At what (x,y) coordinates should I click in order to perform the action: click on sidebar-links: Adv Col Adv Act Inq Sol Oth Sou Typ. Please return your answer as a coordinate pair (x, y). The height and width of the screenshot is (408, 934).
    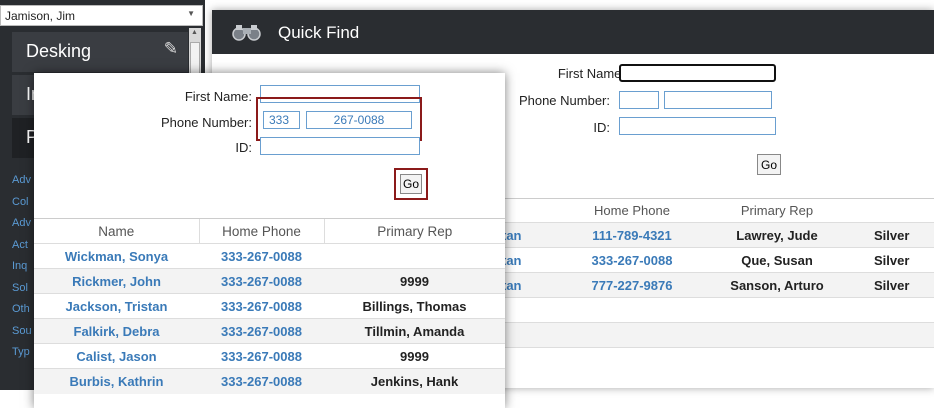
    Looking at the image, I should click on (22, 267).